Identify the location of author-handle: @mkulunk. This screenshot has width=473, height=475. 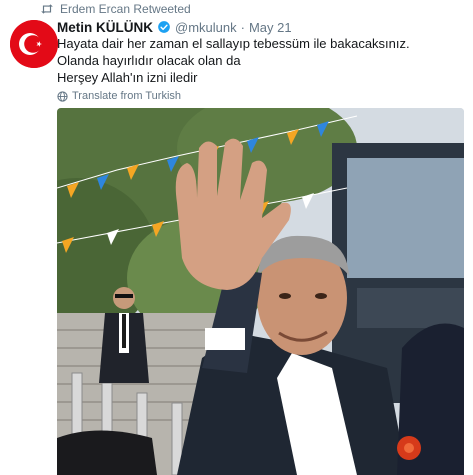
(206, 27).